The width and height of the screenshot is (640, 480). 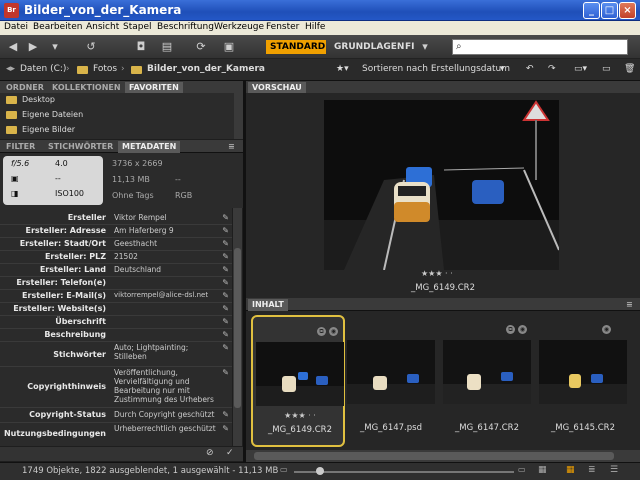 I want to click on thumbnail-item: ⧉ ◉ ★★★ · · _MG_6149.CR2, so click(x=298, y=381).